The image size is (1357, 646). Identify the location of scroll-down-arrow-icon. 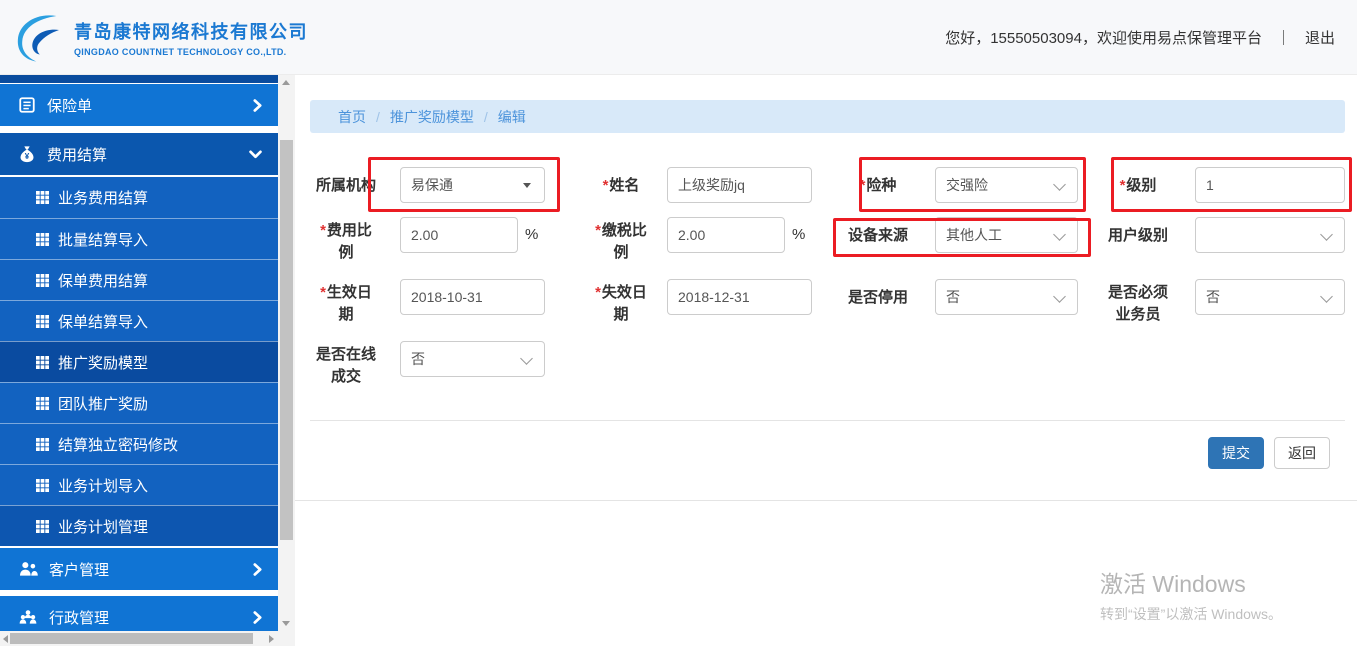
(286, 623).